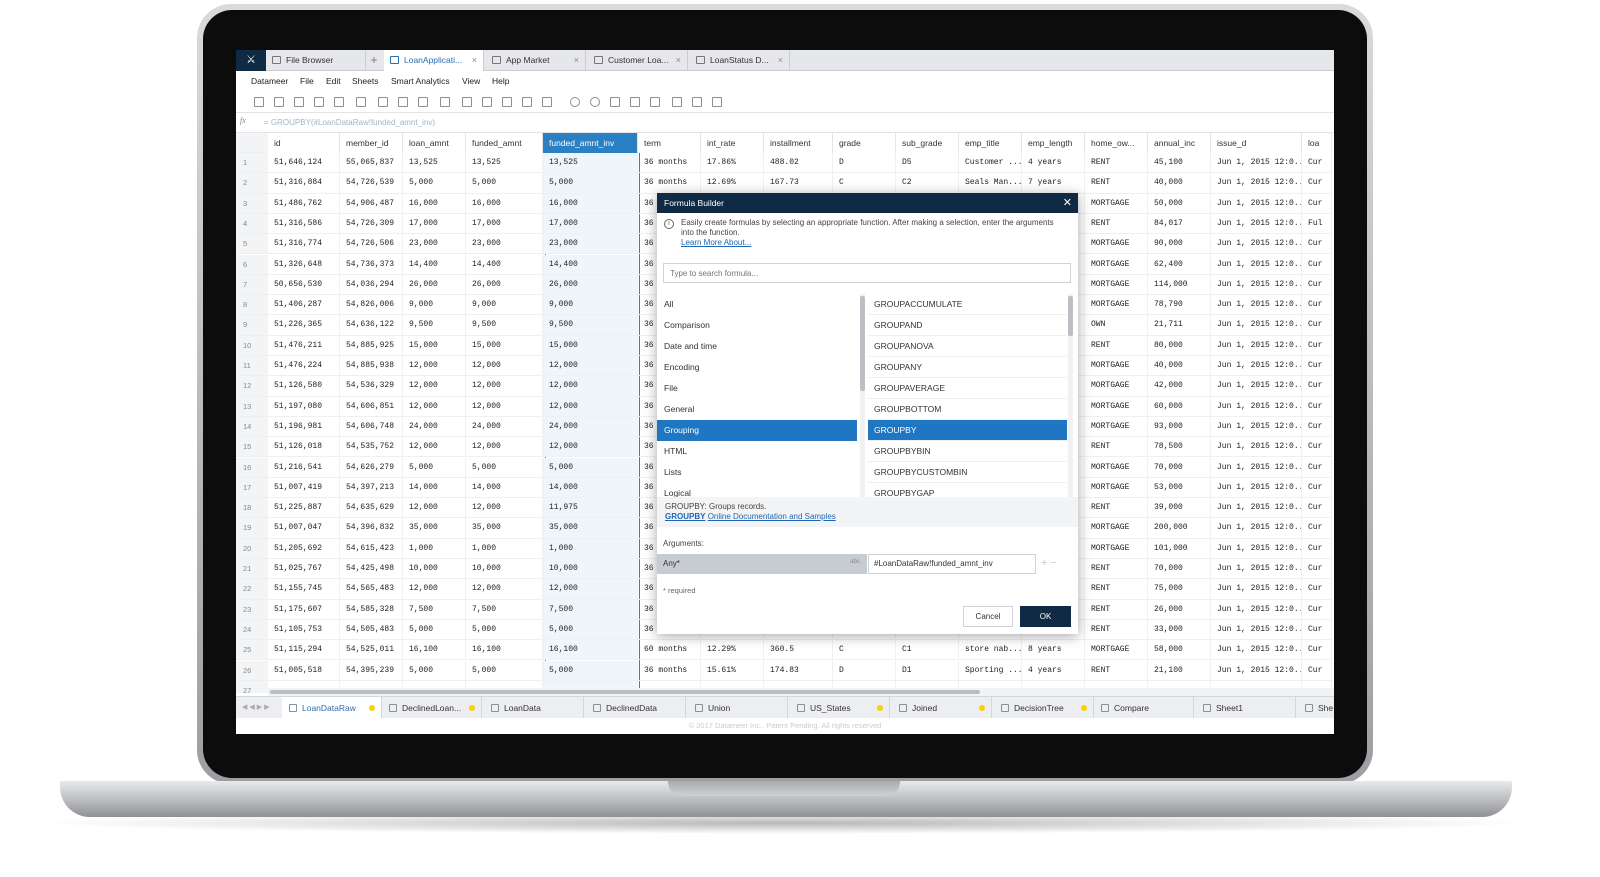 Image resolution: width=1600 pixels, height=877 pixels. What do you see at coordinates (371, 244) in the screenshot?
I see `table-cell: 54,726,506` at bounding box center [371, 244].